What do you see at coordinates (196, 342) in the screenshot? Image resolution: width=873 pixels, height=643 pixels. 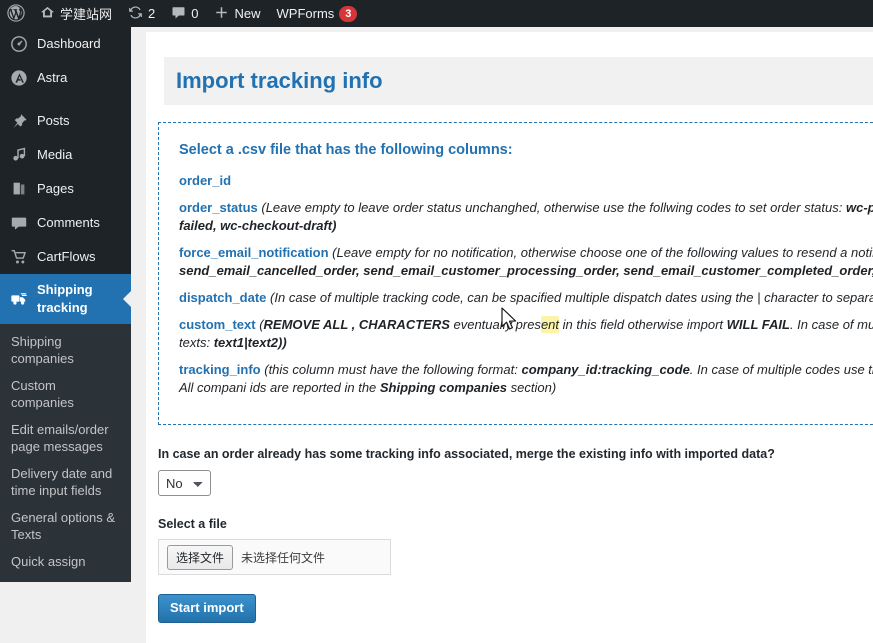 I see `column-desc-line2: texts:` at bounding box center [196, 342].